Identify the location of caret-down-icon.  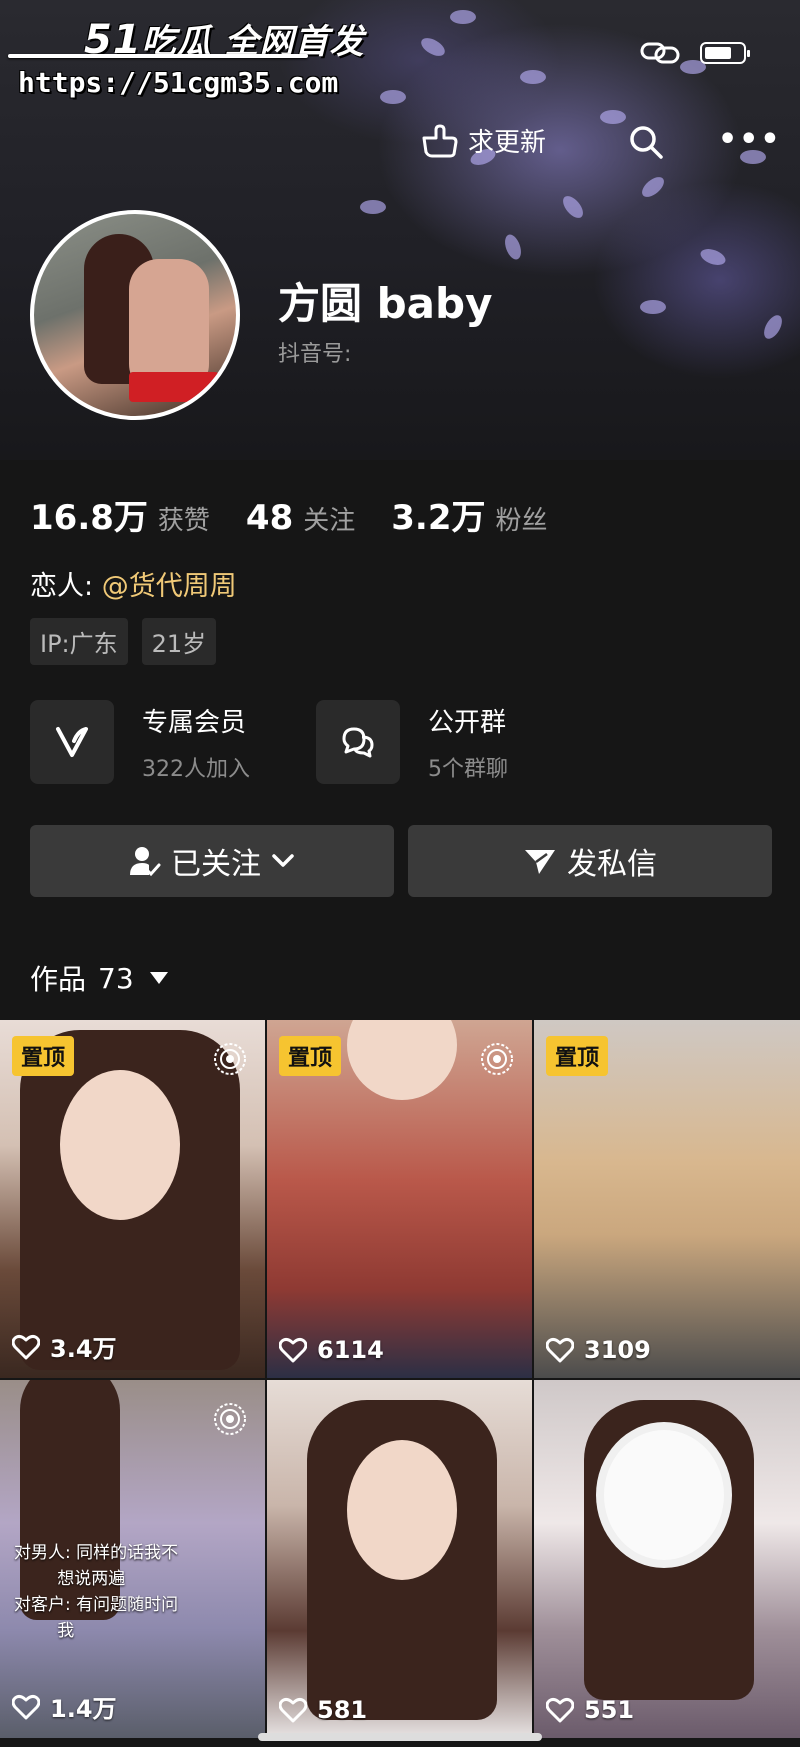
(158, 978).